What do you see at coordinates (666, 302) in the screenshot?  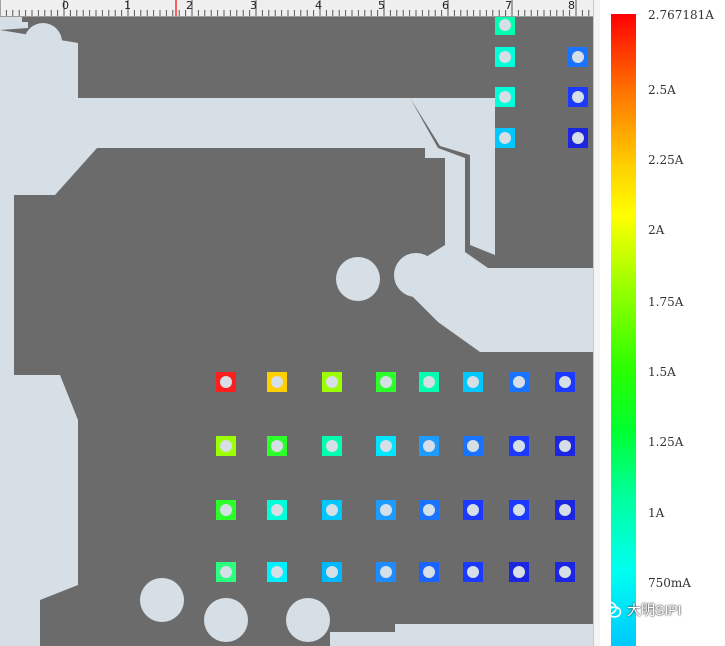 I see `legend-label-1-75a: 1.75A` at bounding box center [666, 302].